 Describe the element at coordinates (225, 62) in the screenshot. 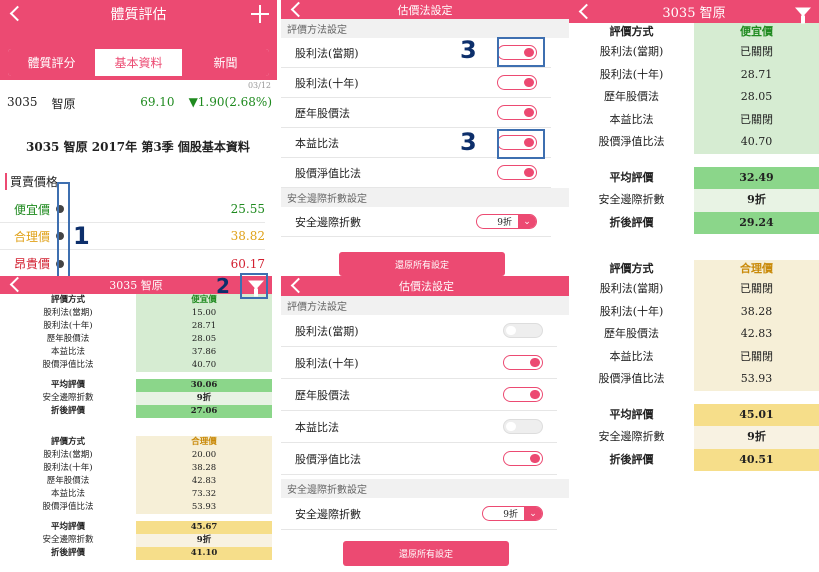

I see `tab-news: 新聞` at that location.